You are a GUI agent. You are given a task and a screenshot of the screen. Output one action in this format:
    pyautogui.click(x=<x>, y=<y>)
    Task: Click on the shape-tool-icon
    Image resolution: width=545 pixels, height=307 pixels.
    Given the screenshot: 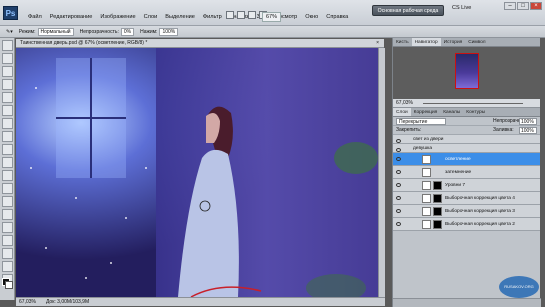 What is the action you would take?
    pyautogui.click(x=7, y=253)
    